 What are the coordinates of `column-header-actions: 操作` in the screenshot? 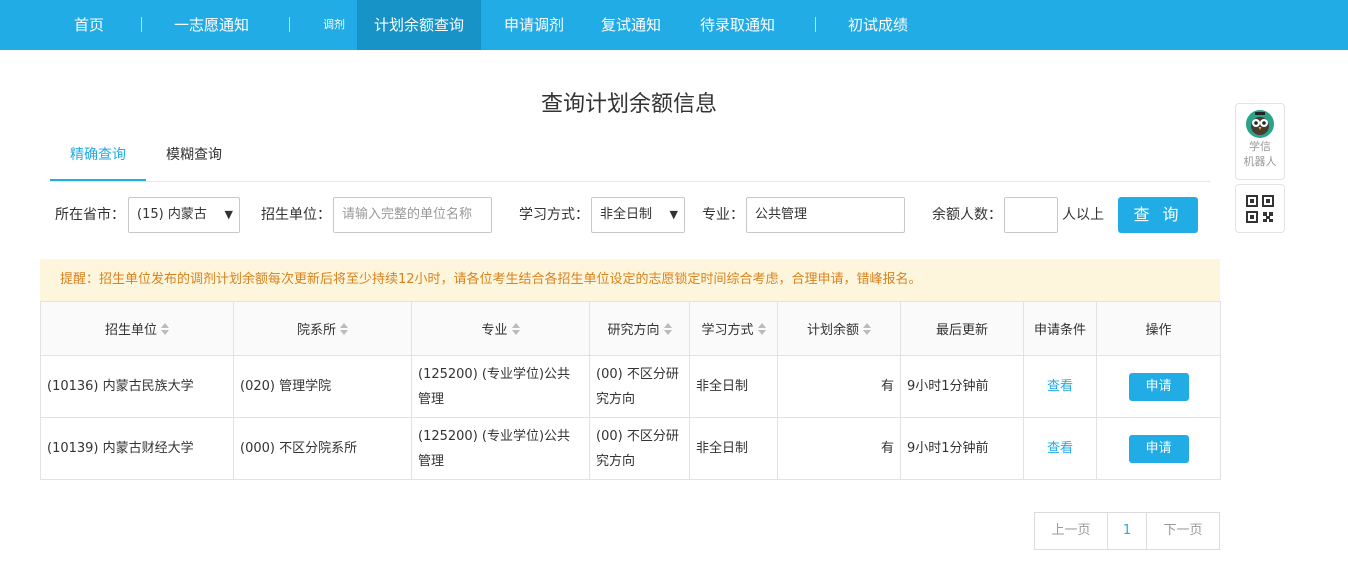 It's located at (1158, 328).